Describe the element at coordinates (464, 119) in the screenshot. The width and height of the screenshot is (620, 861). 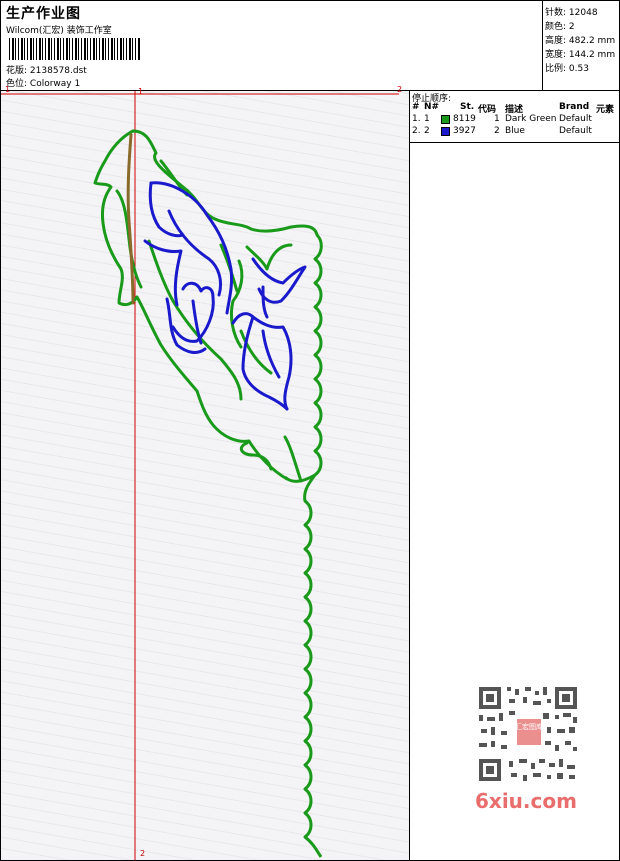
I see `row-stitches: 8119` at that location.